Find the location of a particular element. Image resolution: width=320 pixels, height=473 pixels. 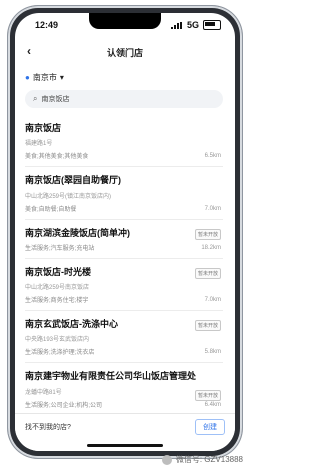

city-label: 南京市 is located at coordinates (44, 77).